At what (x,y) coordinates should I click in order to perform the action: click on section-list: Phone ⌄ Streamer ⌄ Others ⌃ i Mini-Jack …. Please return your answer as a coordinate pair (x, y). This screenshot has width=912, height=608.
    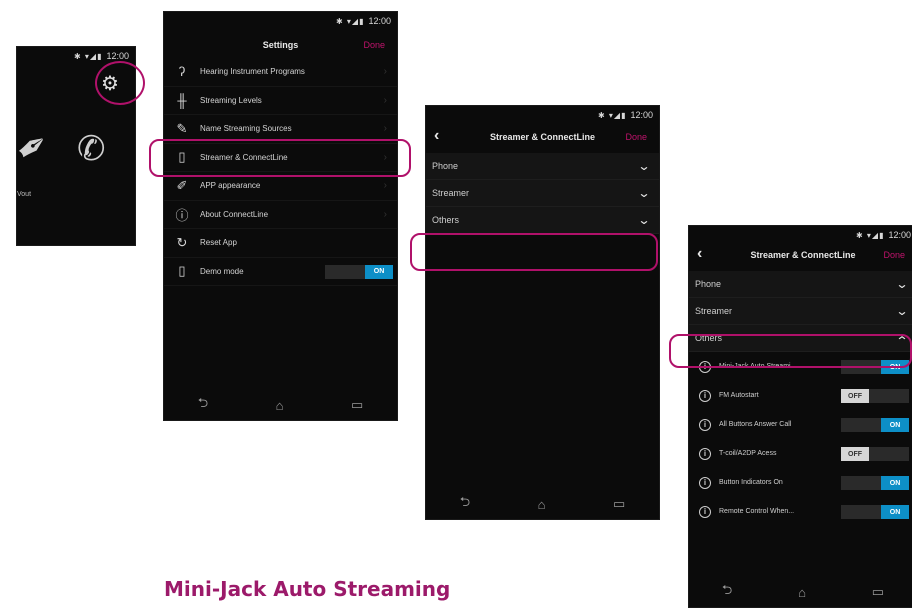
    Looking at the image, I should click on (800, 398).